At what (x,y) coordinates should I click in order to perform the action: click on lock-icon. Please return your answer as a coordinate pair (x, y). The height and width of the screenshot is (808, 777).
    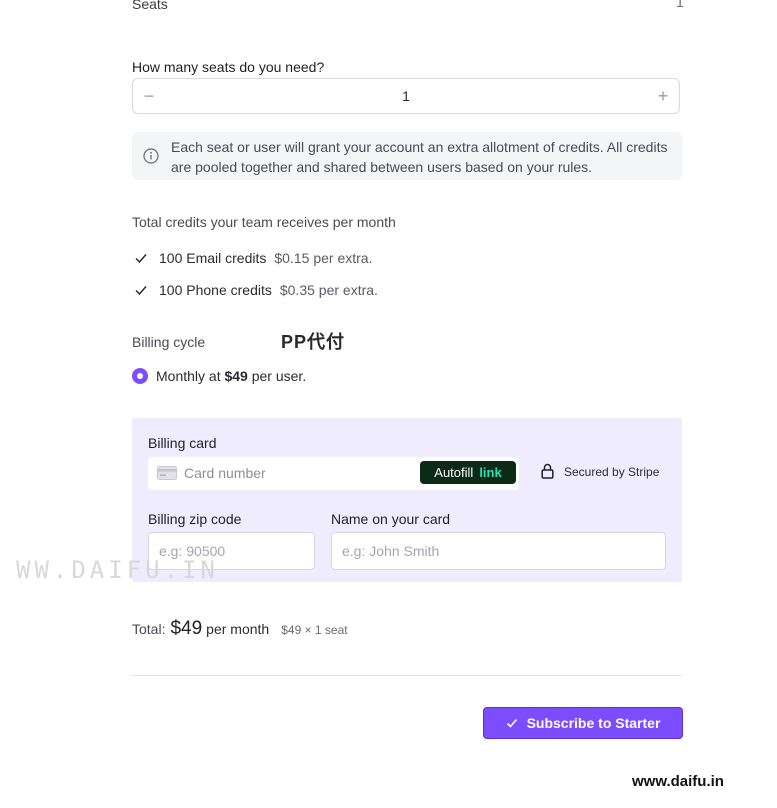
    Looking at the image, I should click on (547, 471).